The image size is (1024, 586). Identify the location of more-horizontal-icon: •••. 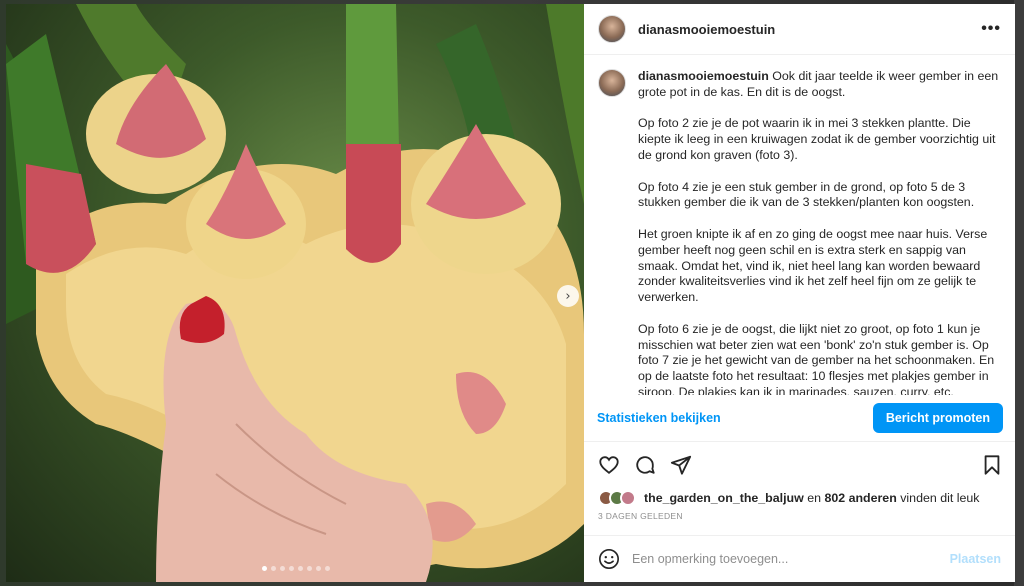
(991, 29).